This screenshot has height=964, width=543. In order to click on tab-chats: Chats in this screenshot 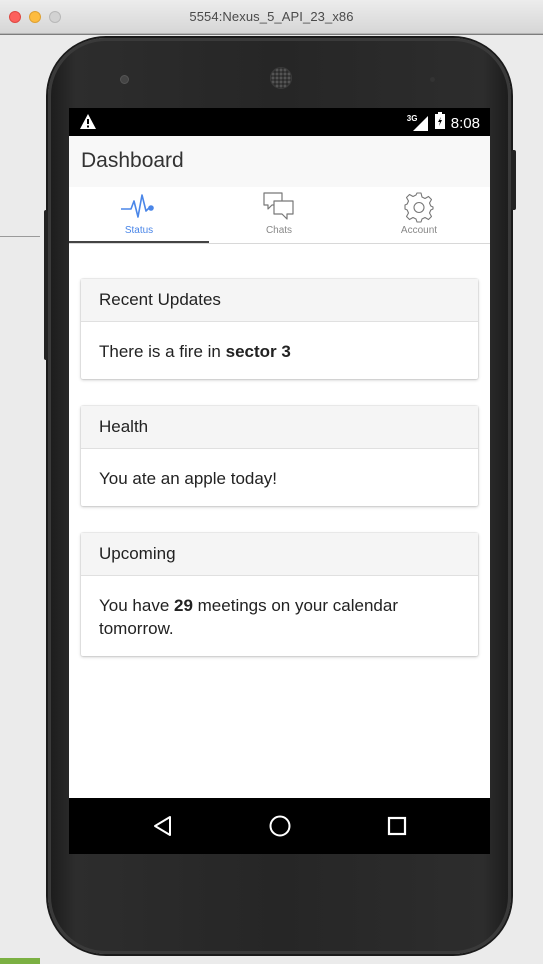, I will do `click(279, 215)`.